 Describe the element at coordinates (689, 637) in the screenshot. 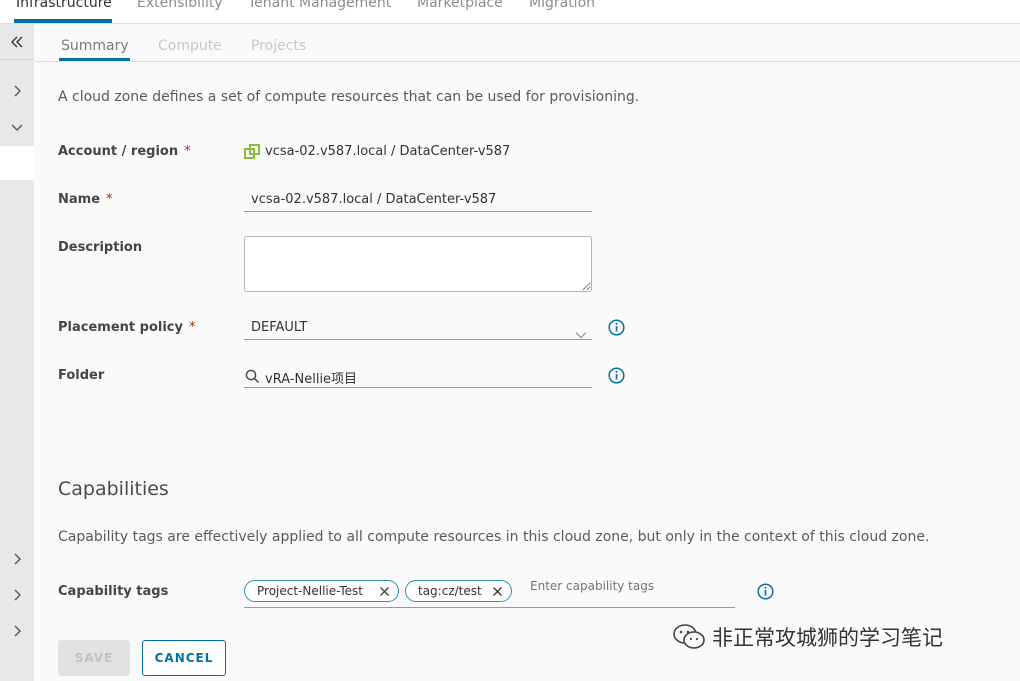

I see `wechat-logo-icon` at that location.